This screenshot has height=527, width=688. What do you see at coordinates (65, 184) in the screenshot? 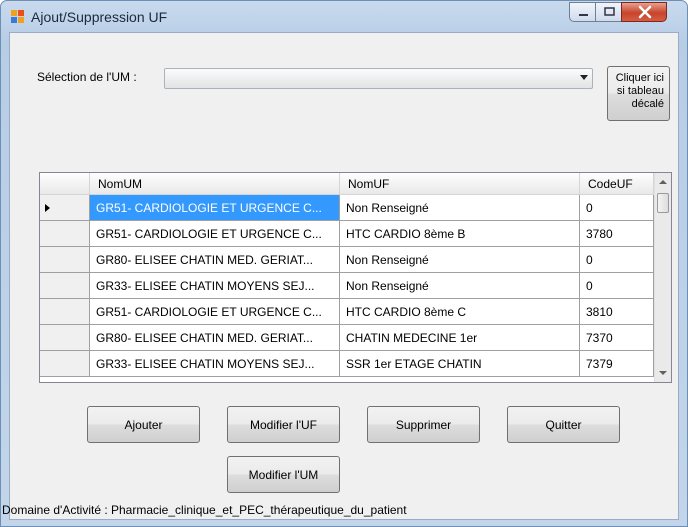
I see `grid-corner-header` at bounding box center [65, 184].